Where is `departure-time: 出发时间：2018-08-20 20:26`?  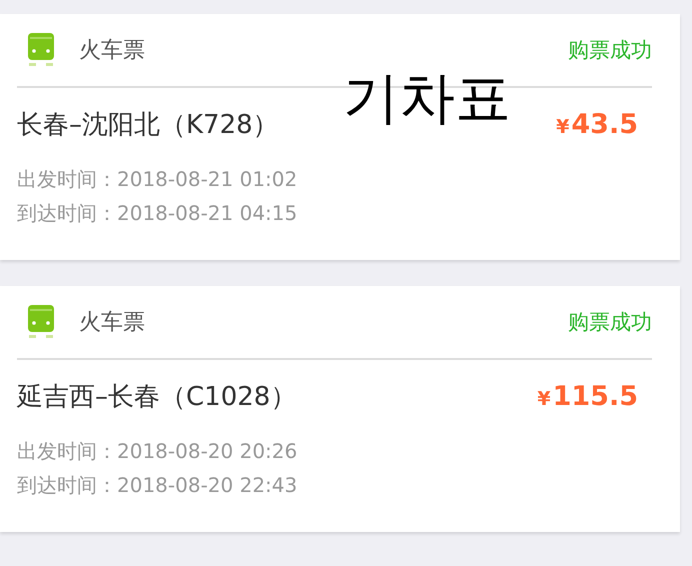
departure-time: 出发时间：2018-08-20 20:26 is located at coordinates (157, 451).